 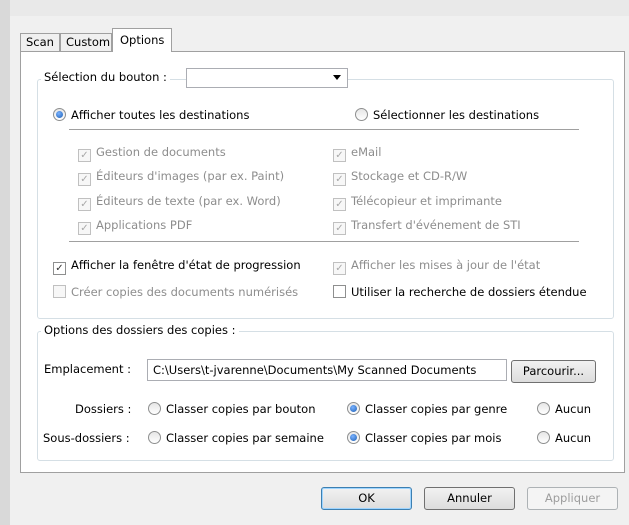 I want to click on dest-pdf-applications: ✓ Applications PDF, so click(x=135, y=226).